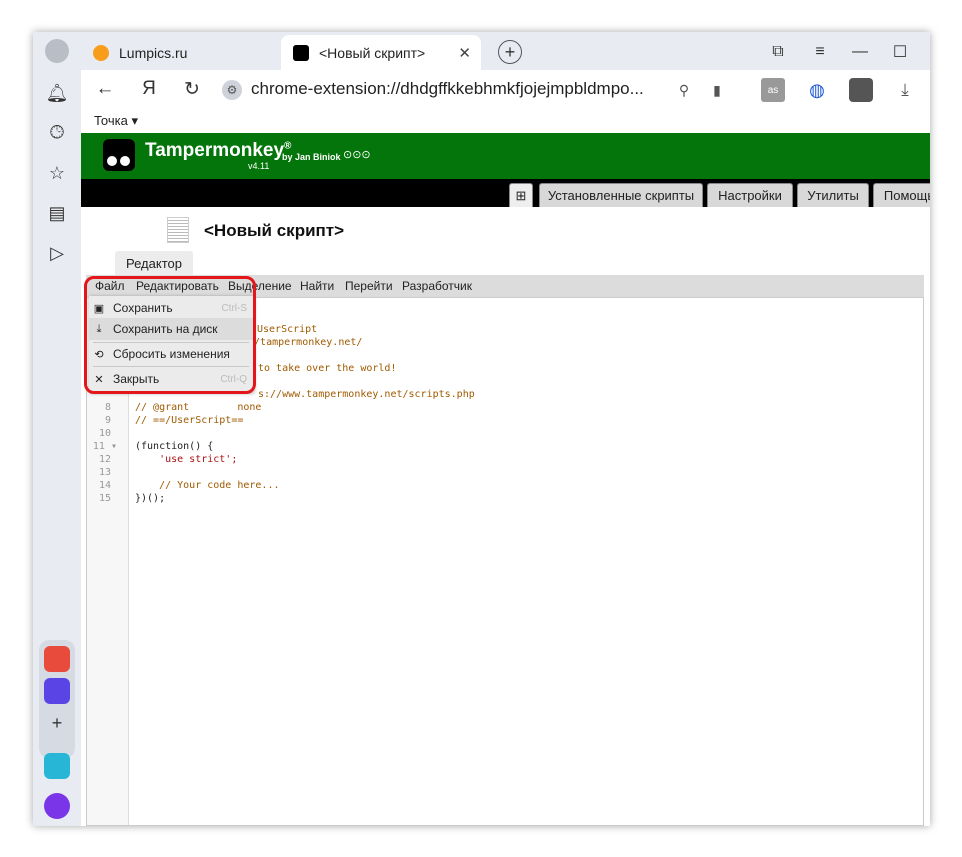  I want to click on minimize-icon: —, so click(860, 52).